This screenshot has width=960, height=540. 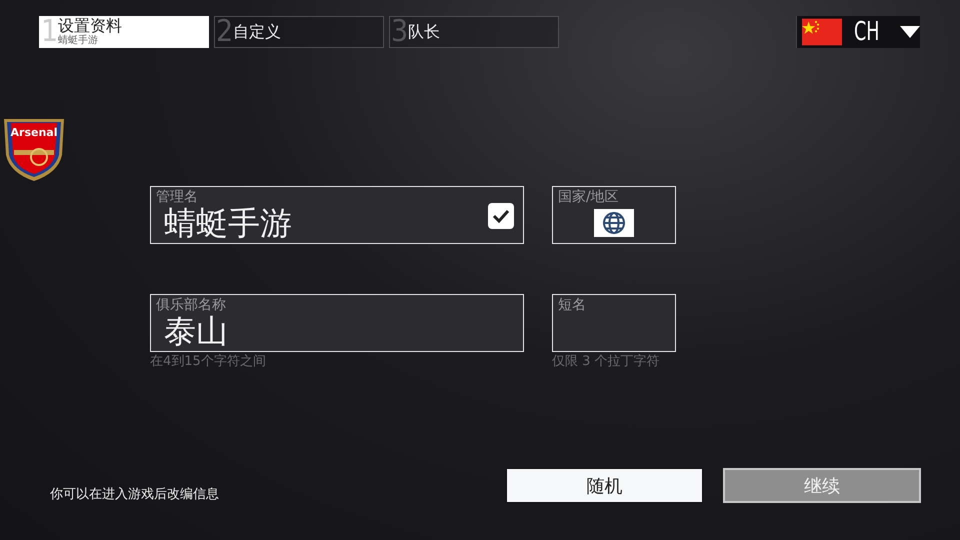 What do you see at coordinates (195, 331) in the screenshot?
I see `field-value: 泰山` at bounding box center [195, 331].